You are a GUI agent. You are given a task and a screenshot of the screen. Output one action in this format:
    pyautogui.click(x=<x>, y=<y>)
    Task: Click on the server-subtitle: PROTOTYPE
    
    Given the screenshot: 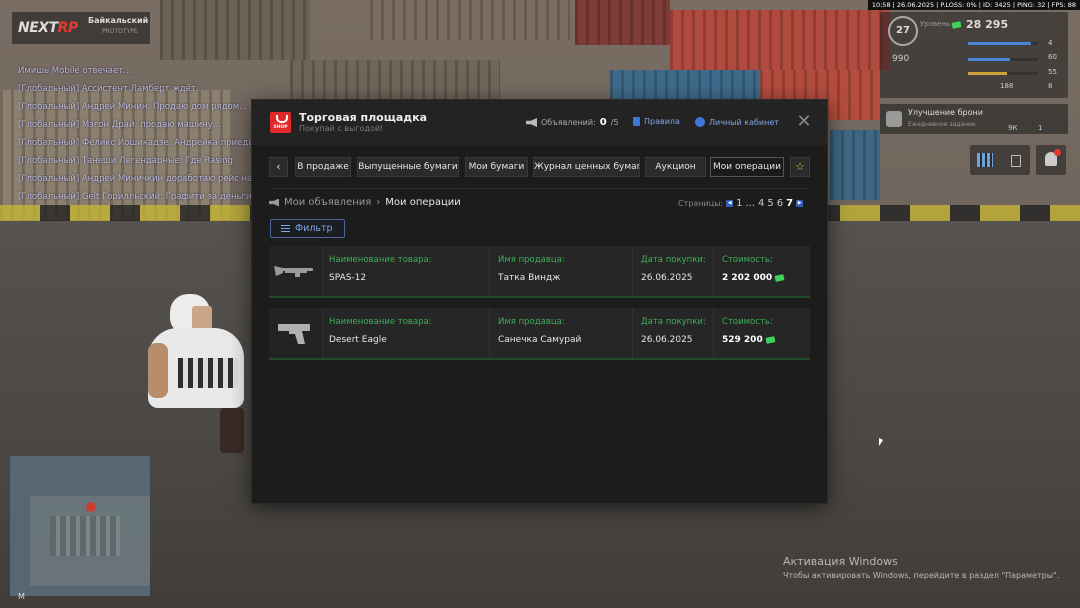 What is the action you would take?
    pyautogui.click(x=120, y=31)
    